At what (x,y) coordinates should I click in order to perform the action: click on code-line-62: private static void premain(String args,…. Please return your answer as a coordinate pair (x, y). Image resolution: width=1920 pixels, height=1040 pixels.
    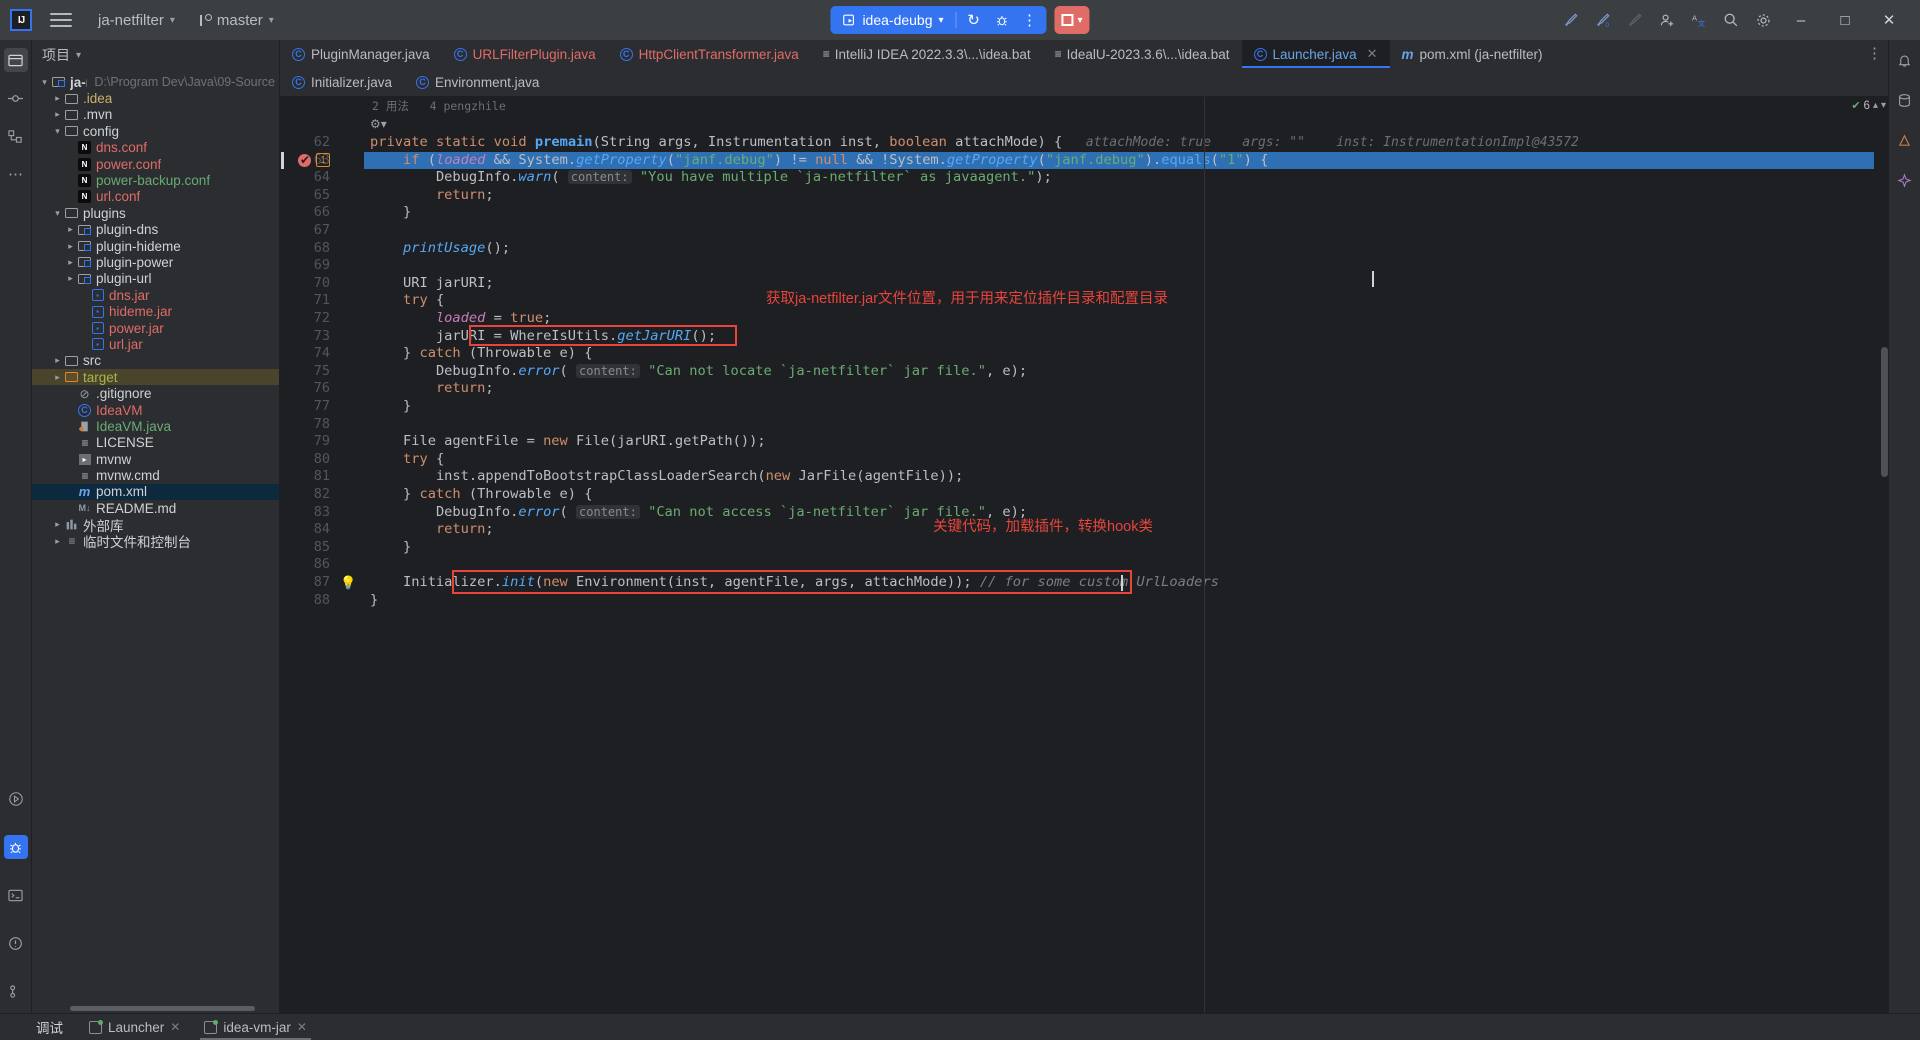
    Looking at the image, I should click on (1119, 143).